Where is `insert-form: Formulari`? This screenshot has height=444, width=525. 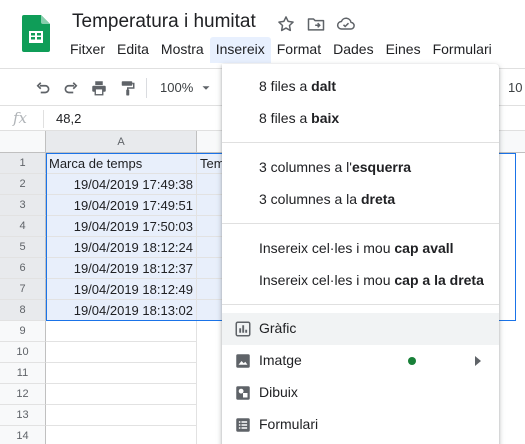 insert-form: Formulari is located at coordinates (360, 425).